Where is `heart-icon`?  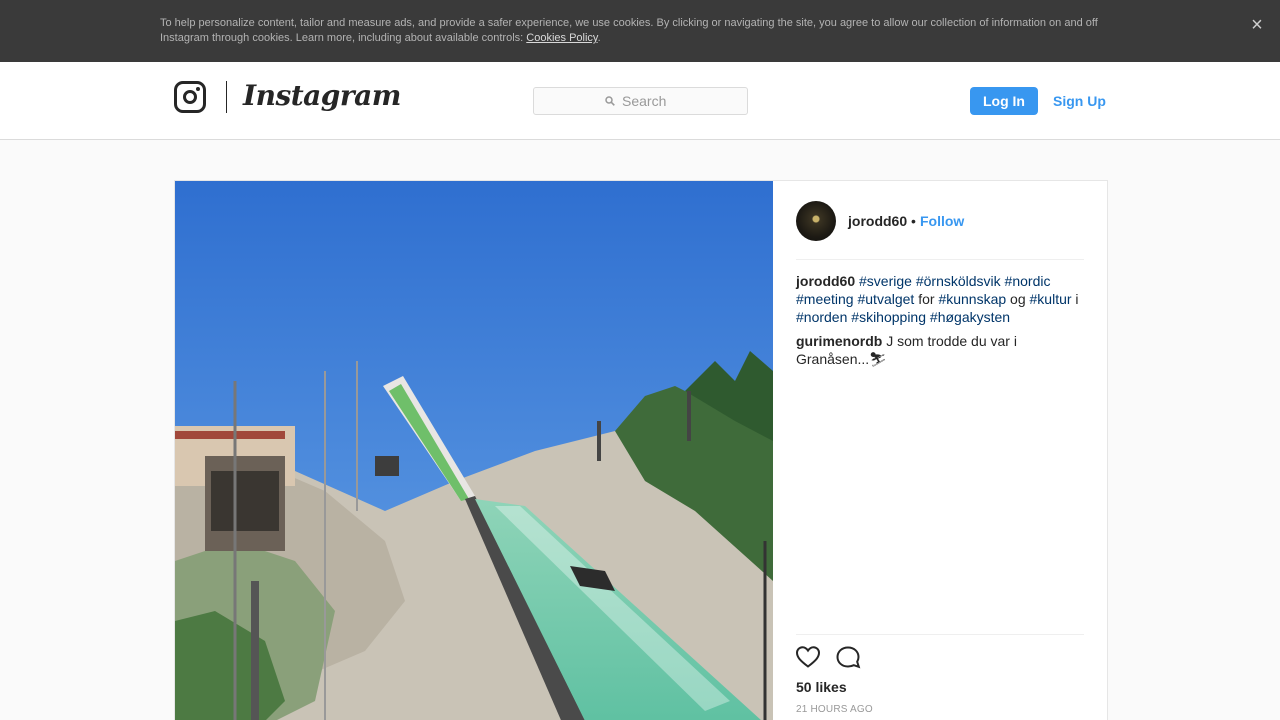
heart-icon is located at coordinates (808, 657).